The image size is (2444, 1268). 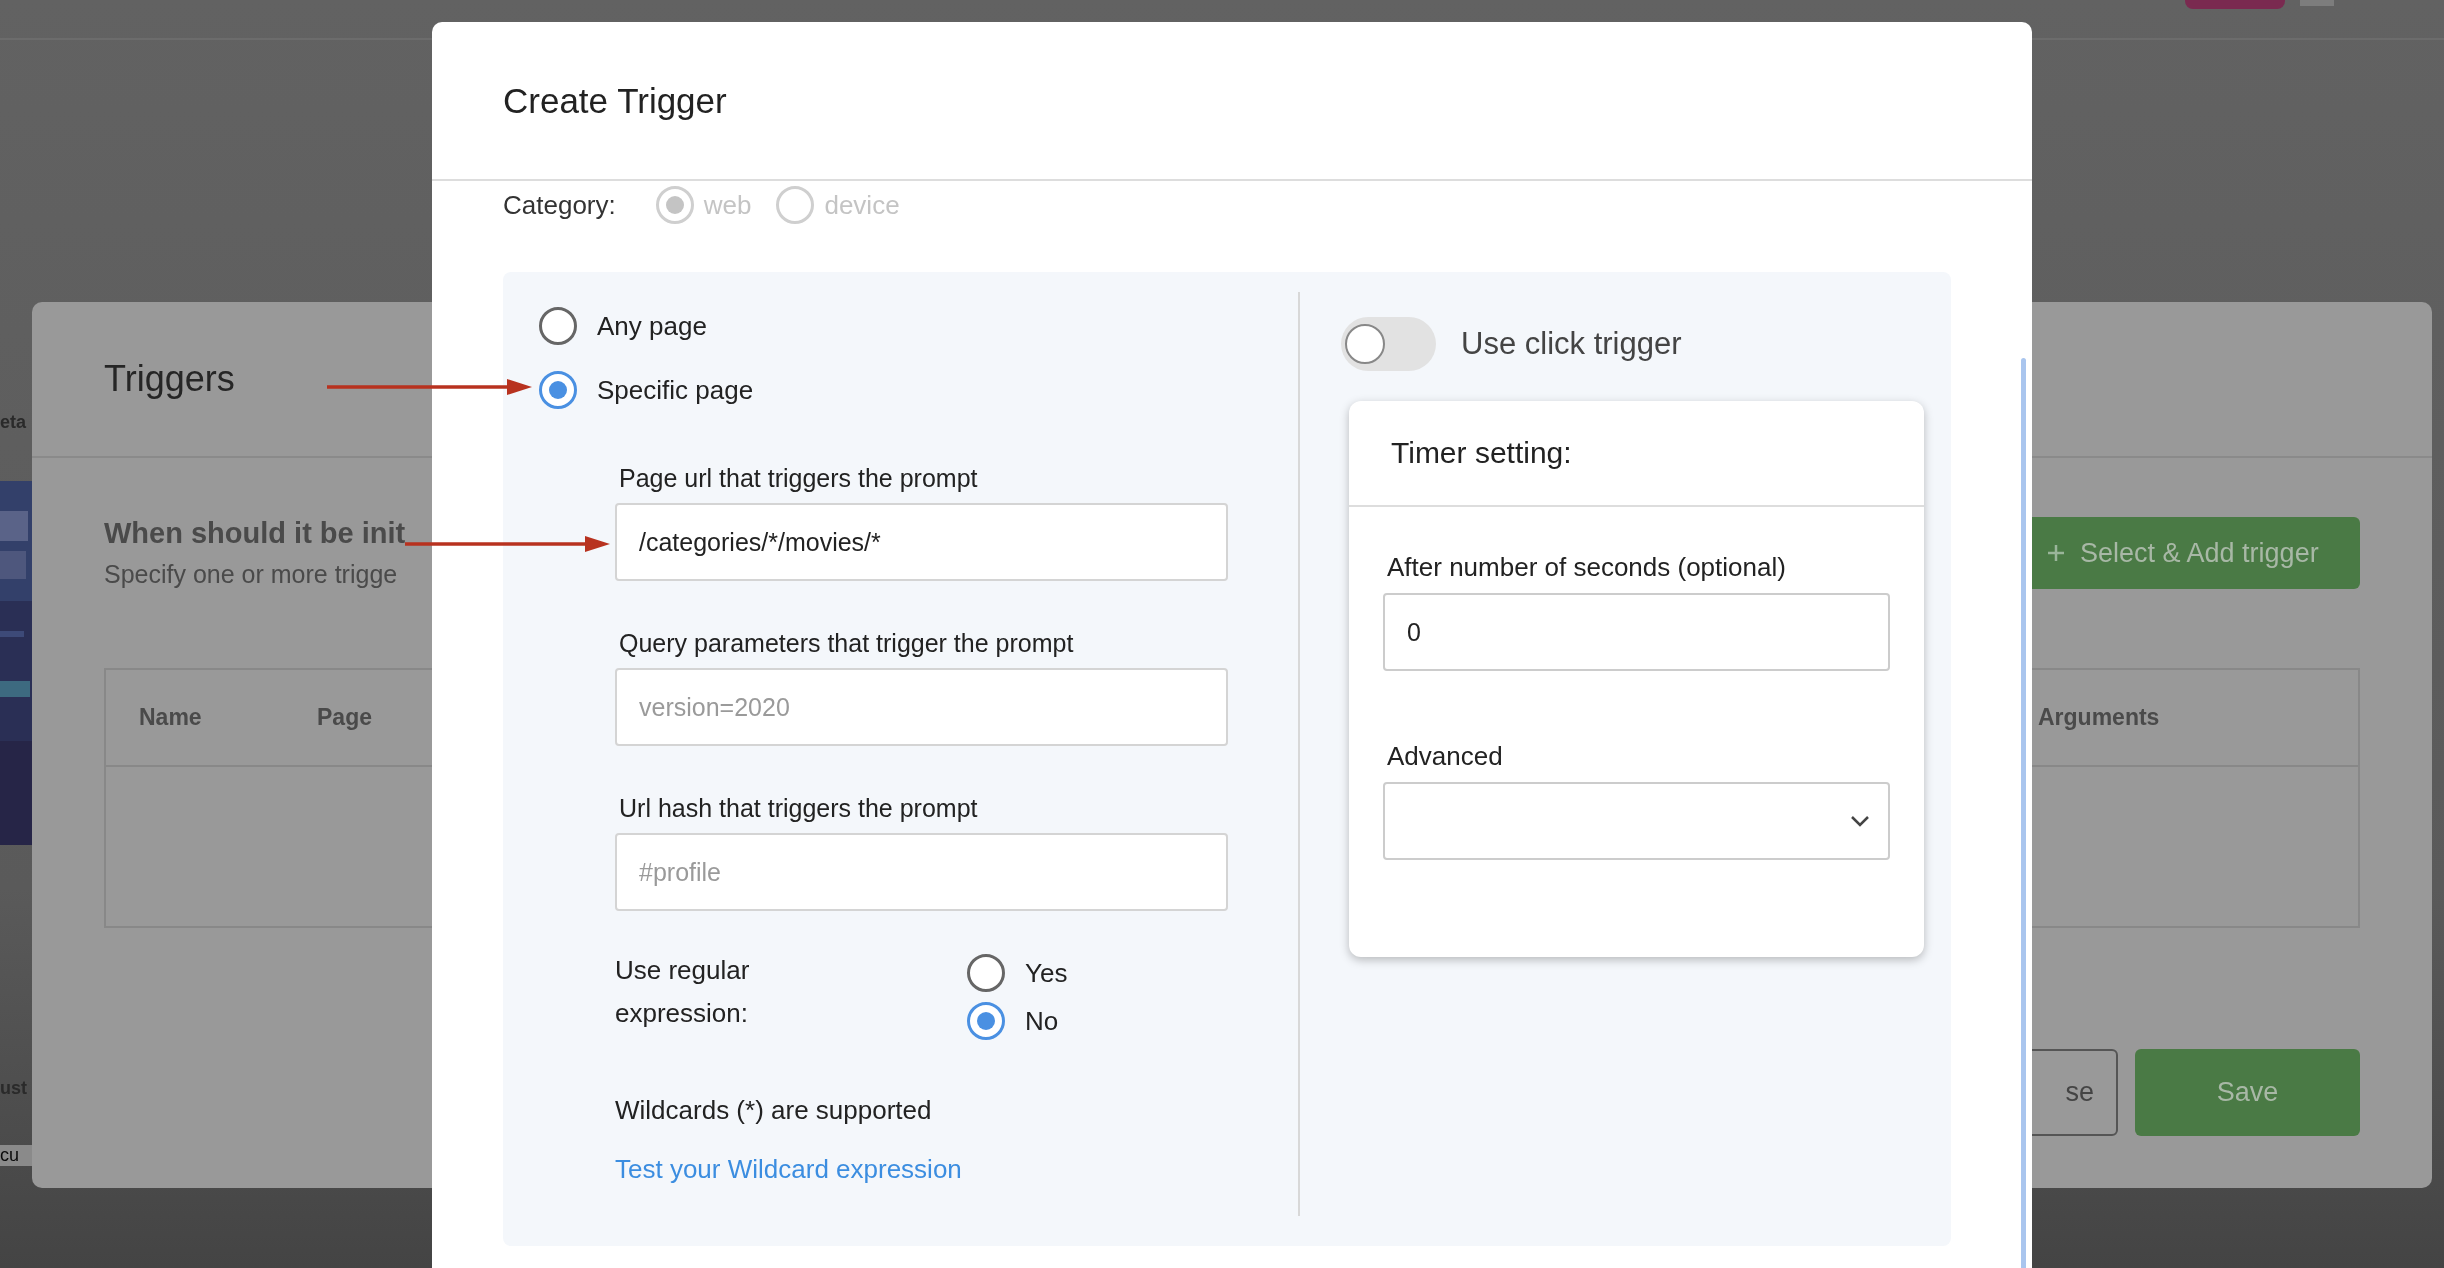 What do you see at coordinates (683, 992) in the screenshot?
I see `field-label: Use regular expression:` at bounding box center [683, 992].